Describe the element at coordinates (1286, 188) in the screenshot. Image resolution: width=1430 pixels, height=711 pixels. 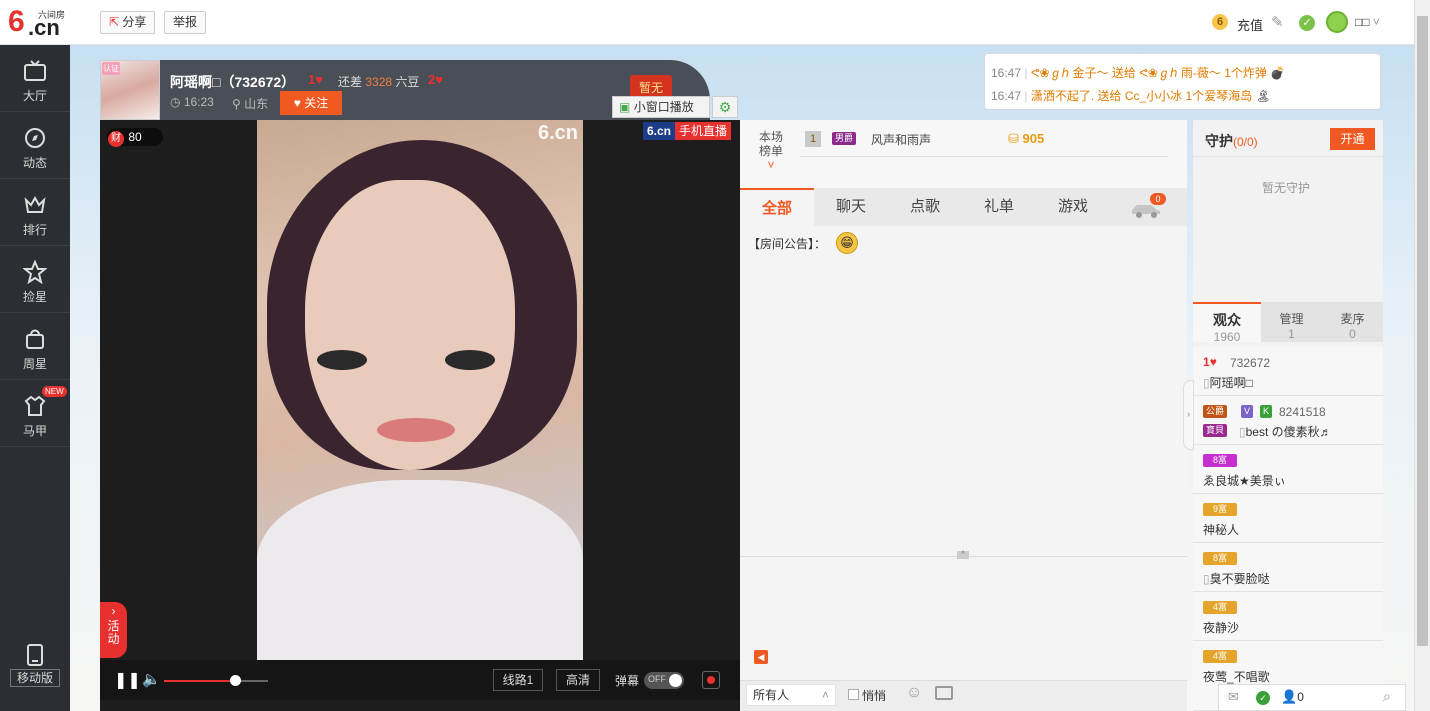
I see `guard-empty-text: 暂无守护` at that location.